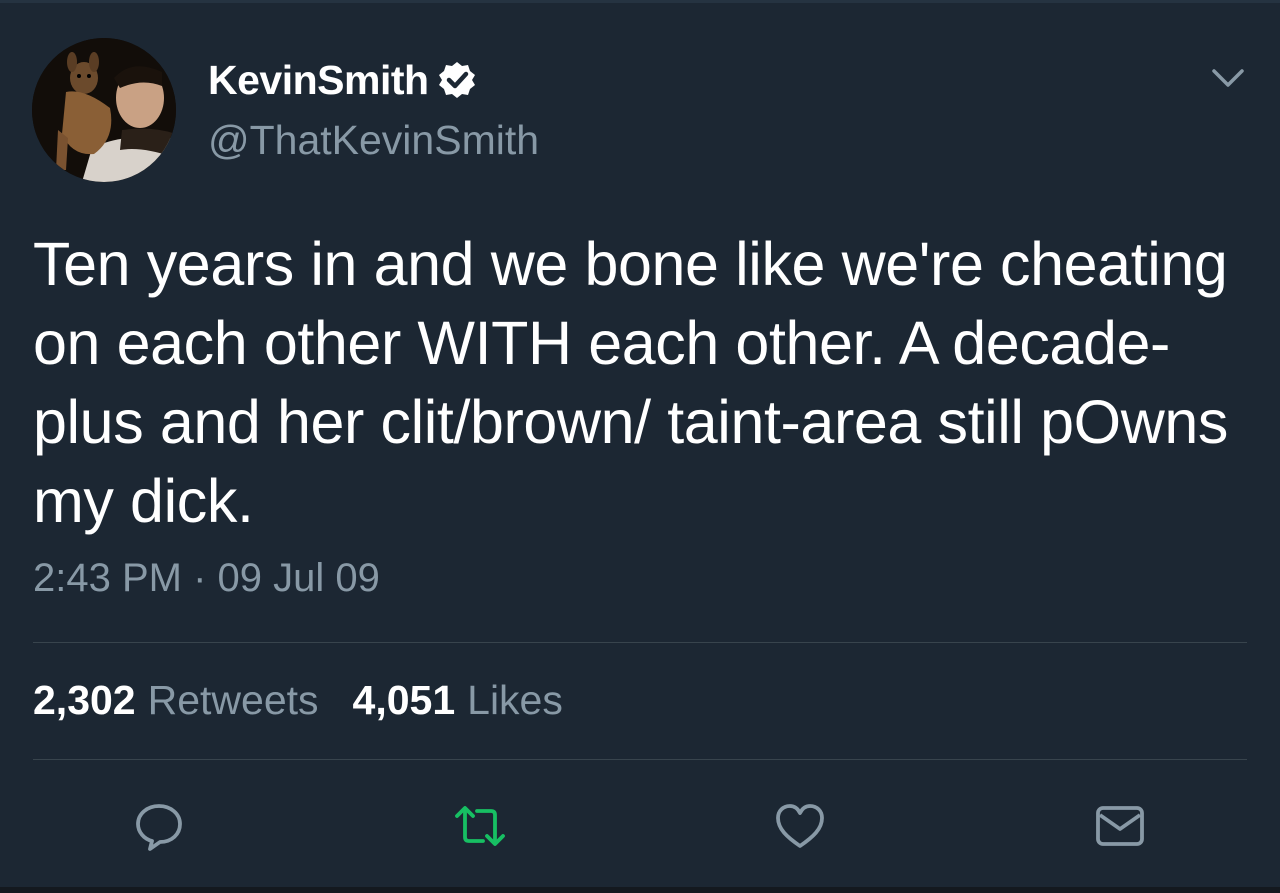 The width and height of the screenshot is (1280, 893). Describe the element at coordinates (640, 890) in the screenshot. I see `bottom-border` at that location.